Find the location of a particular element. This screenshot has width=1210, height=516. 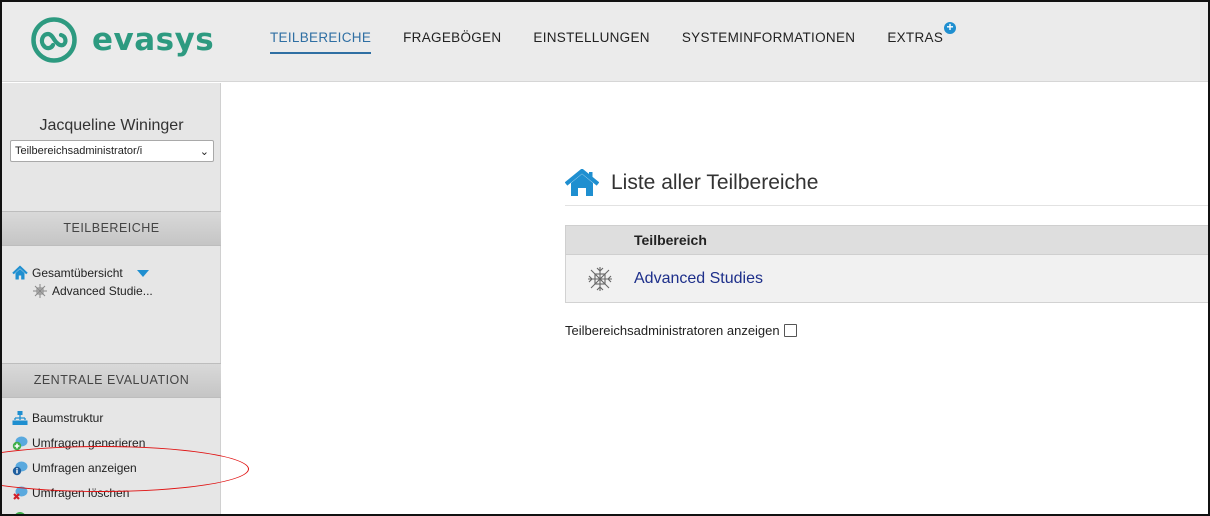

page-title-text: Liste aller Teilbereiche is located at coordinates (715, 182).